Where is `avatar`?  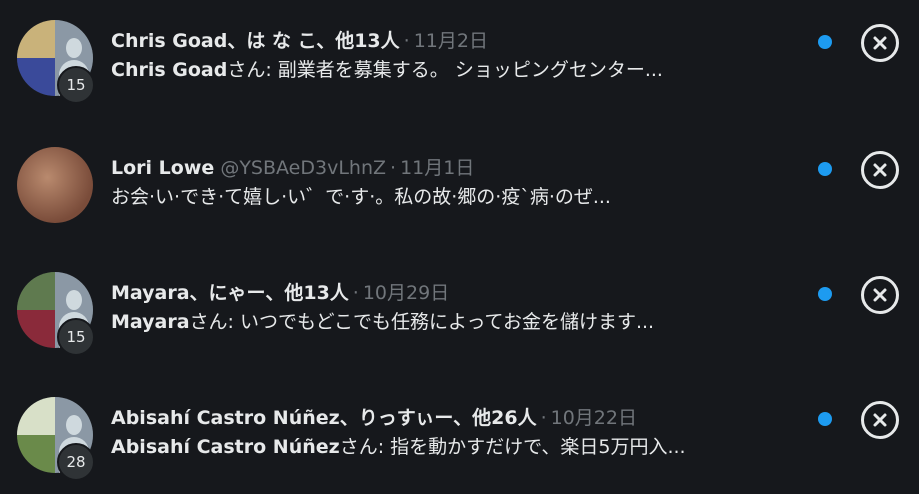
avatar is located at coordinates (55, 185).